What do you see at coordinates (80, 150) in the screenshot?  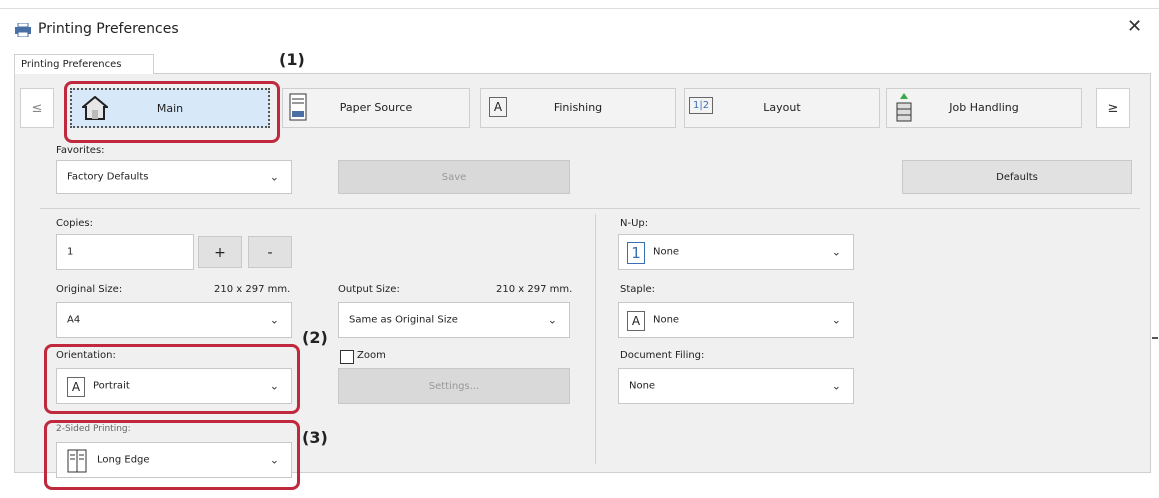 I see `favorites-label: Favorites:` at bounding box center [80, 150].